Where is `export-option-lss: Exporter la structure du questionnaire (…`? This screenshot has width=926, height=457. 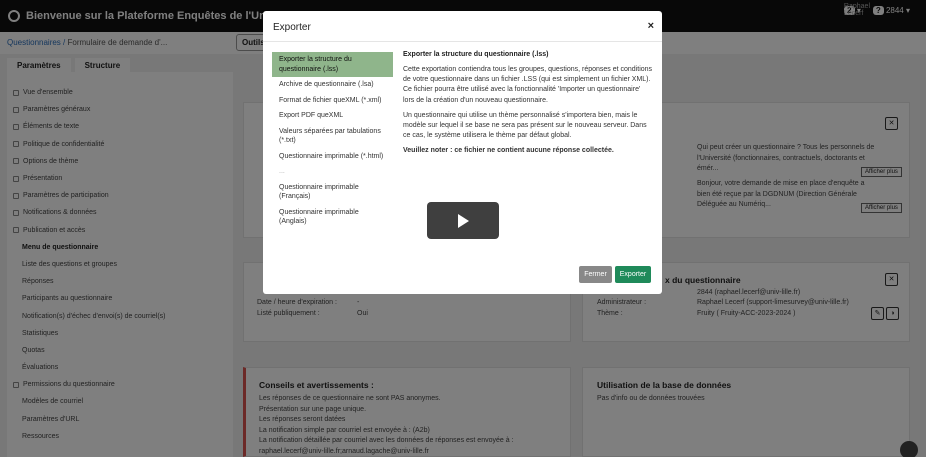
export-option-lss: Exporter la structure du questionnaire (… is located at coordinates (332, 64).